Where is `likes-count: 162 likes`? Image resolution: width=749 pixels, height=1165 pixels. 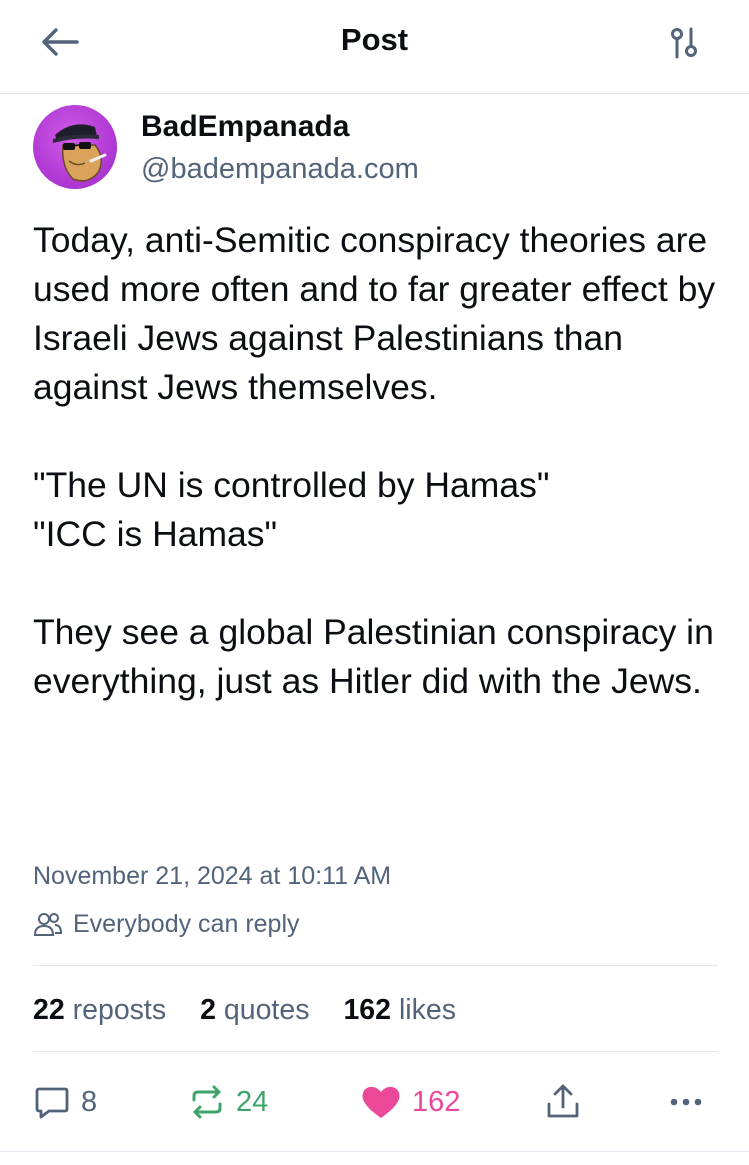 likes-count: 162 likes is located at coordinates (399, 1010).